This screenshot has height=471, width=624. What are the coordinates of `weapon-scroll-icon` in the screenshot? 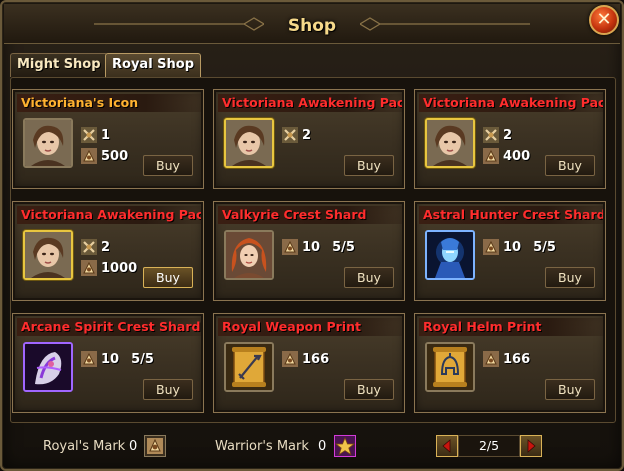 It's located at (249, 367).